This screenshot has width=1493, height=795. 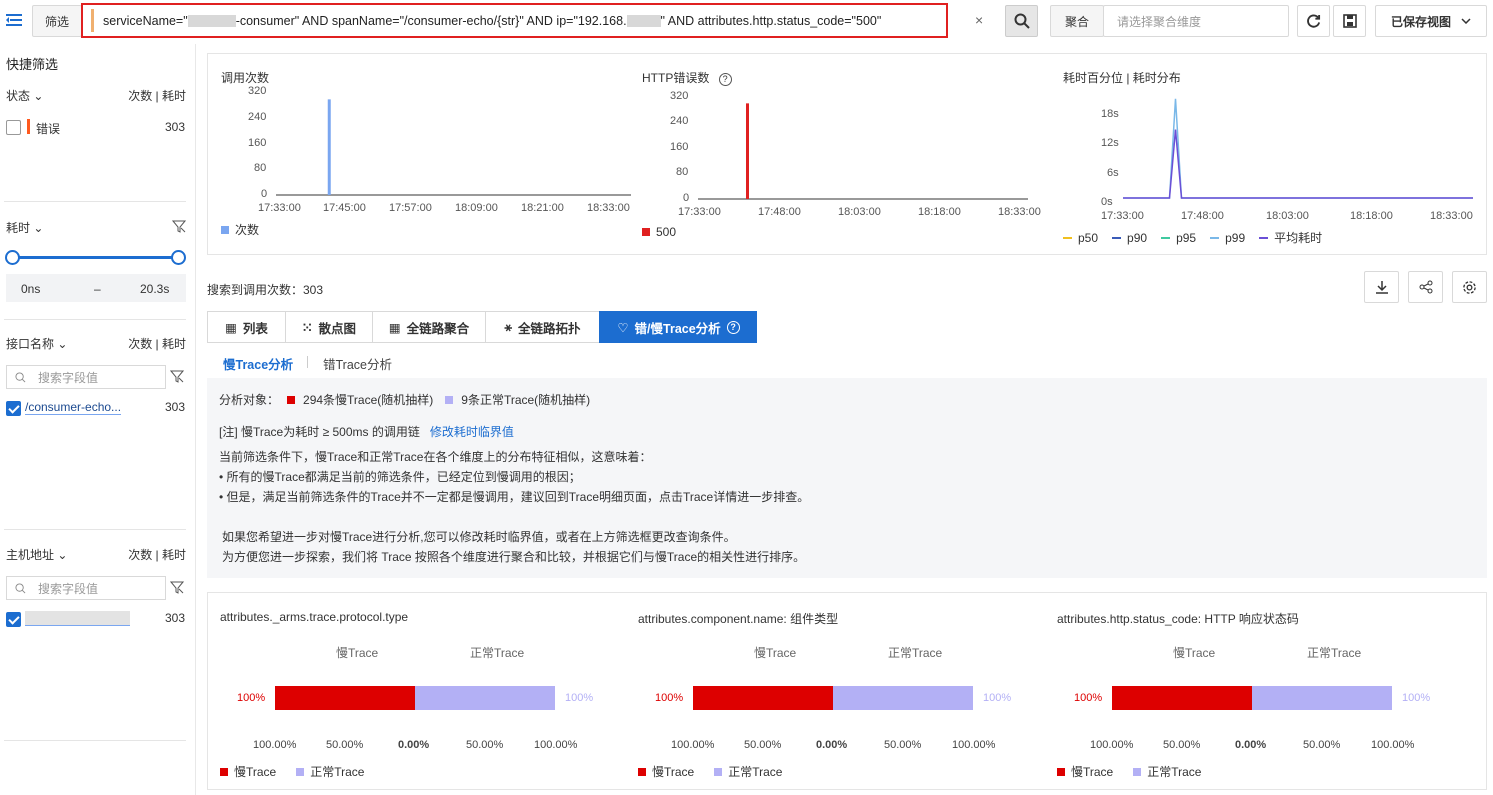 I want to click on slow-percent: 100%, so click(x=1088, y=698).